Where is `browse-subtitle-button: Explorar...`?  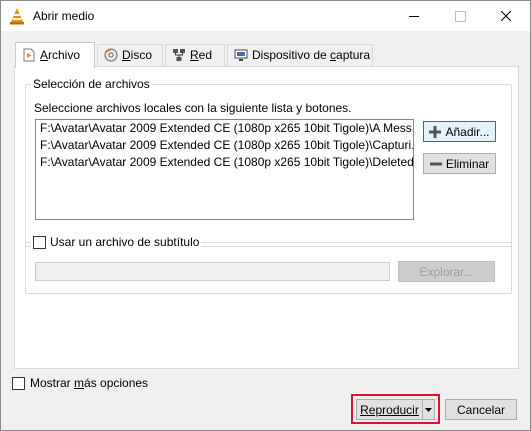 browse-subtitle-button: Explorar... is located at coordinates (446, 271).